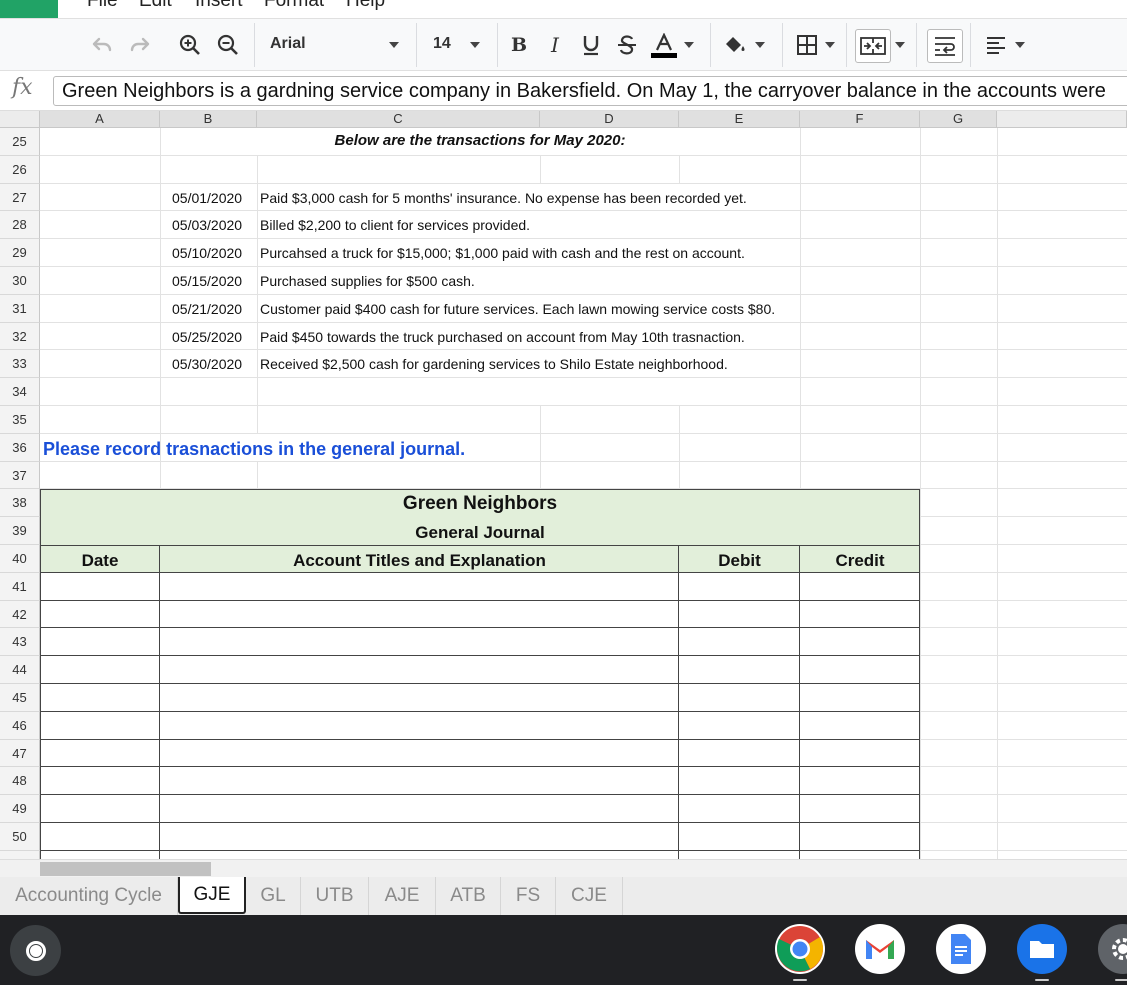 Image resolution: width=1127 pixels, height=985 pixels. What do you see at coordinates (689, 45) in the screenshot?
I see `text-color-chevron-icon` at bounding box center [689, 45].